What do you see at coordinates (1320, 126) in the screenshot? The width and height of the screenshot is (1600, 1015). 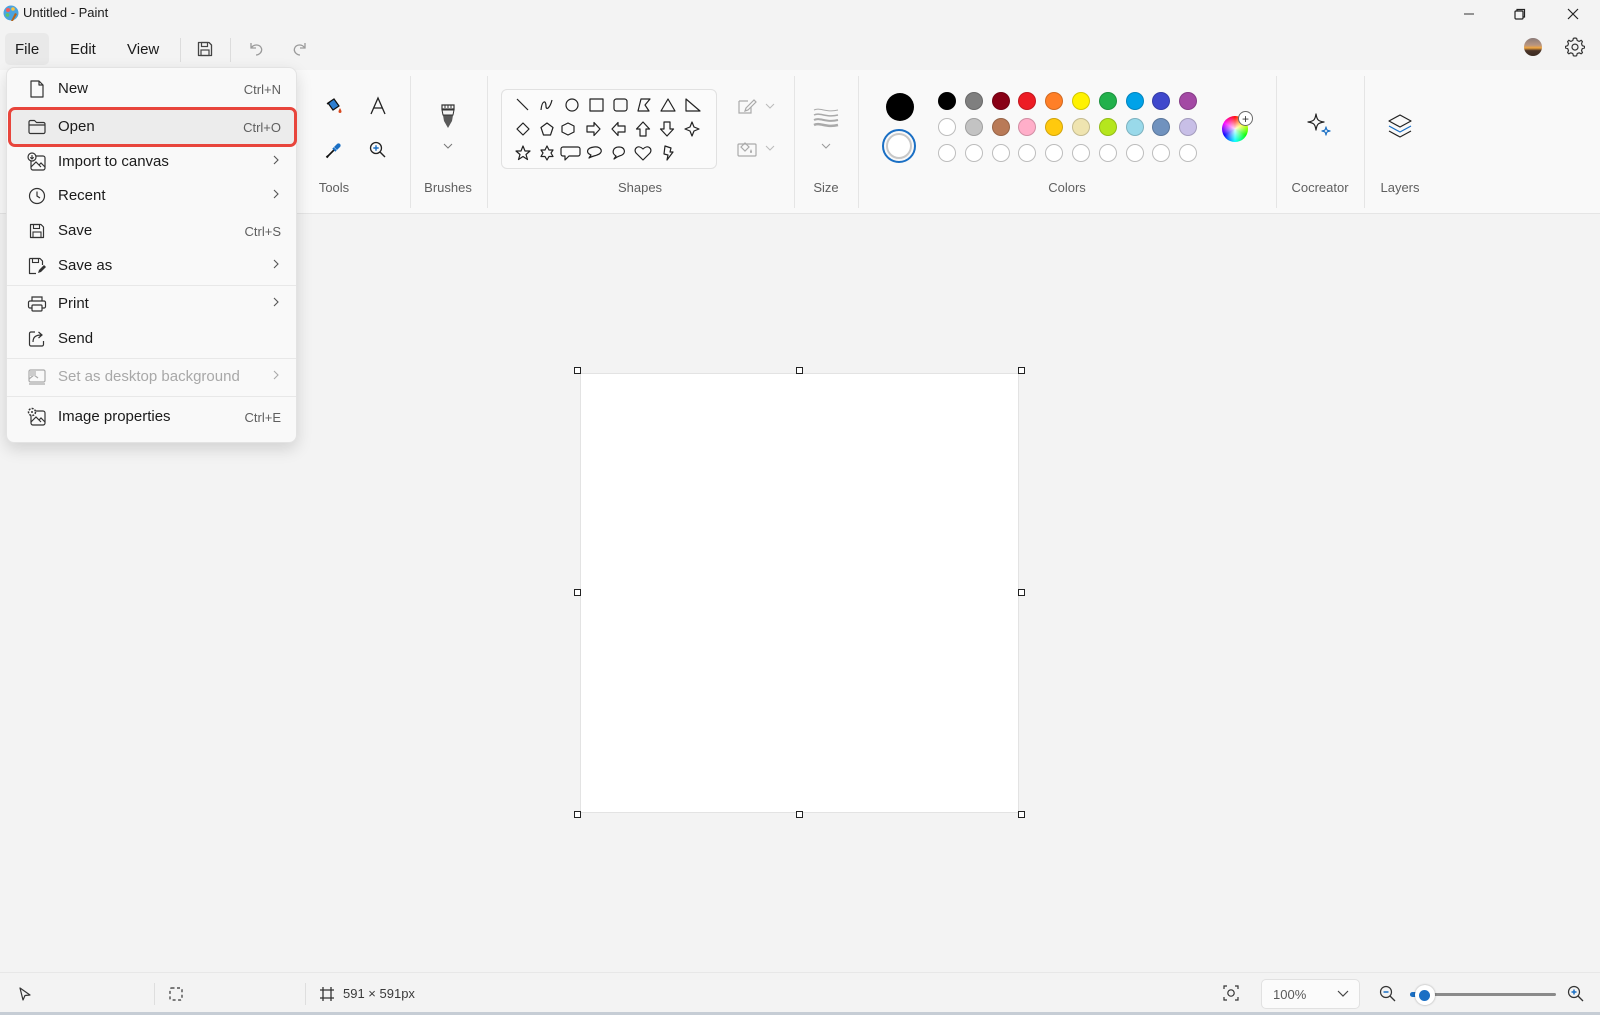 I see `cocreator-button` at bounding box center [1320, 126].